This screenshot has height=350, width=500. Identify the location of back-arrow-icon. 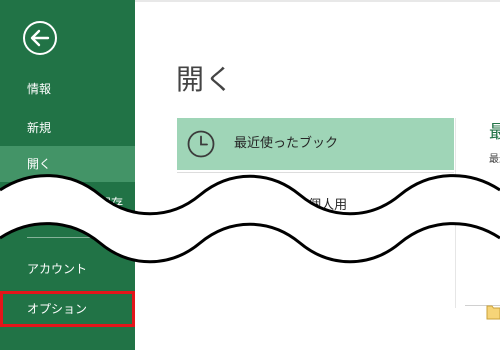
(40, 38).